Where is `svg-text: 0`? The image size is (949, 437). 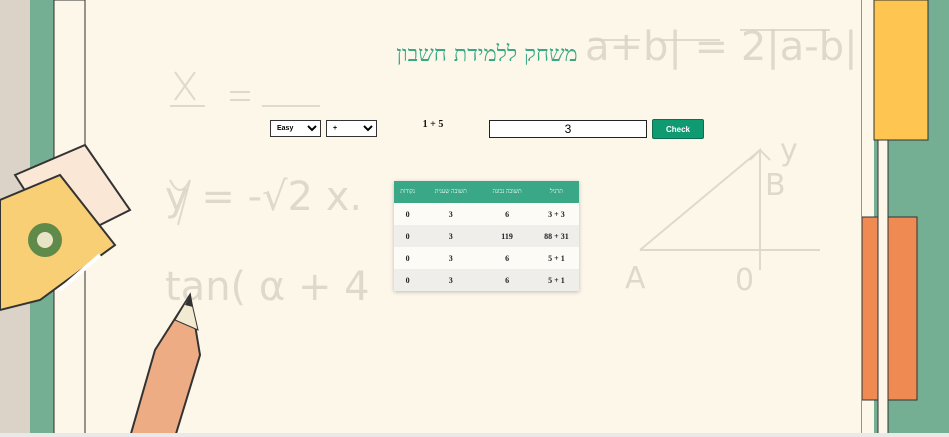 svg-text: 0 is located at coordinates (744, 280).